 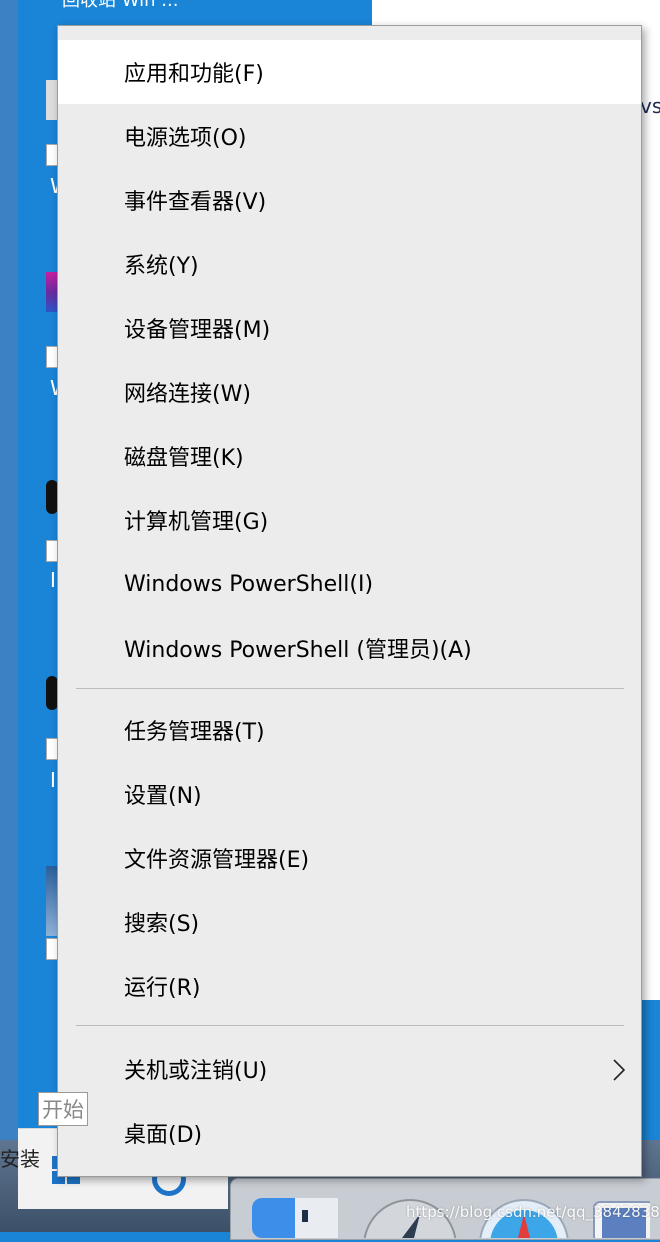 I want to click on chevron-right-icon, so click(x=619, y=1072).